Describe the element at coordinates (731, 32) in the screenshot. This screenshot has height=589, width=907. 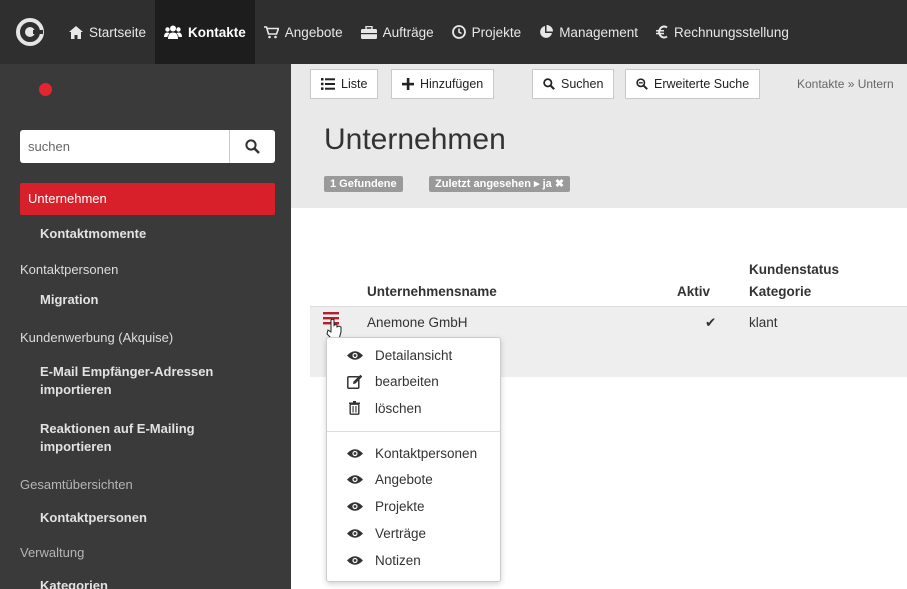
I see `nav-item-label: Rechnungsstellung` at that location.